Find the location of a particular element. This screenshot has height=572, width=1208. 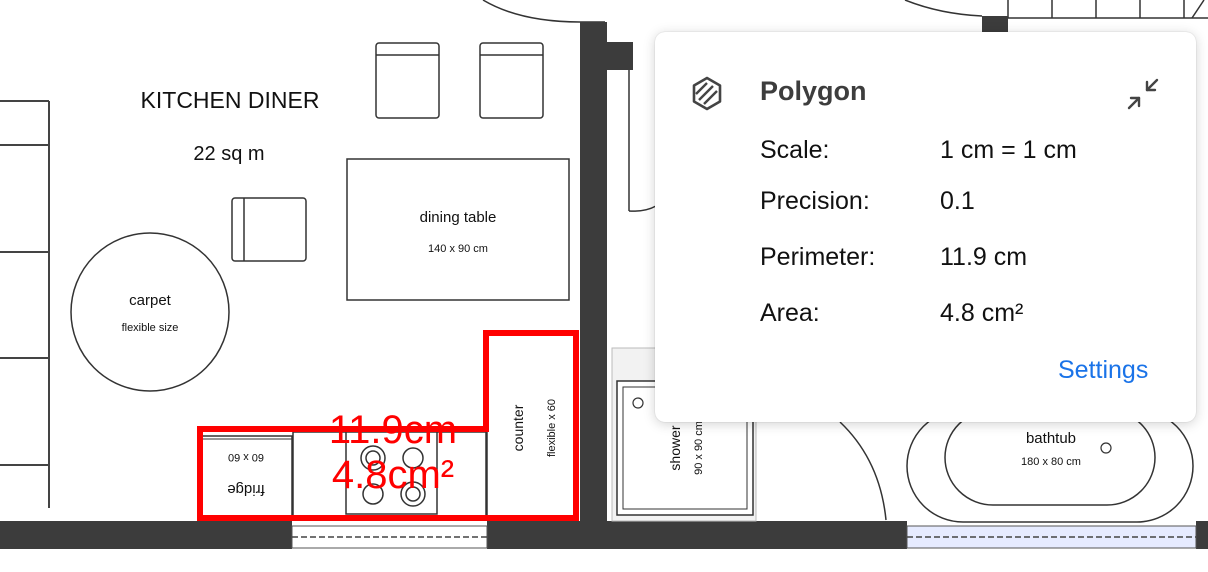

shower-label: shower is located at coordinates (675, 447).